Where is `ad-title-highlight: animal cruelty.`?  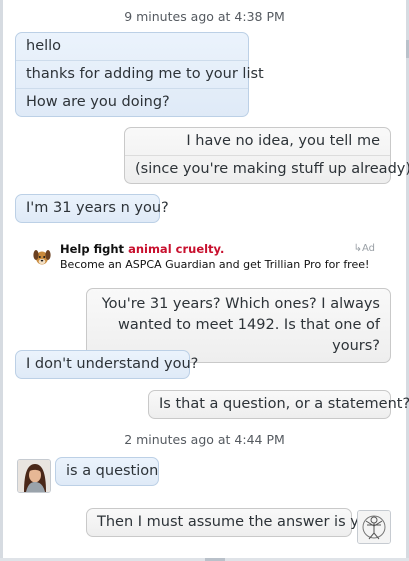
ad-title-highlight: animal cruelty. is located at coordinates (176, 249).